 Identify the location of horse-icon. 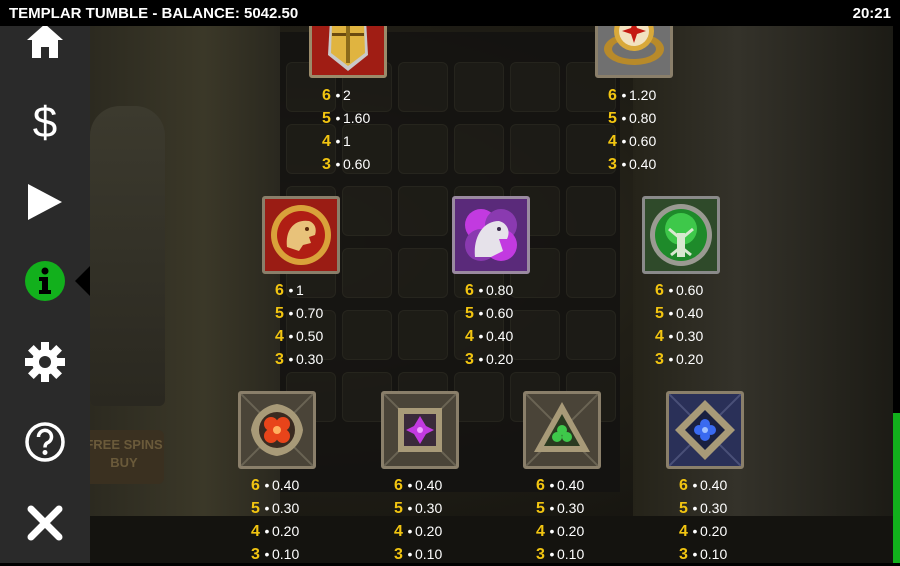
(491, 235).